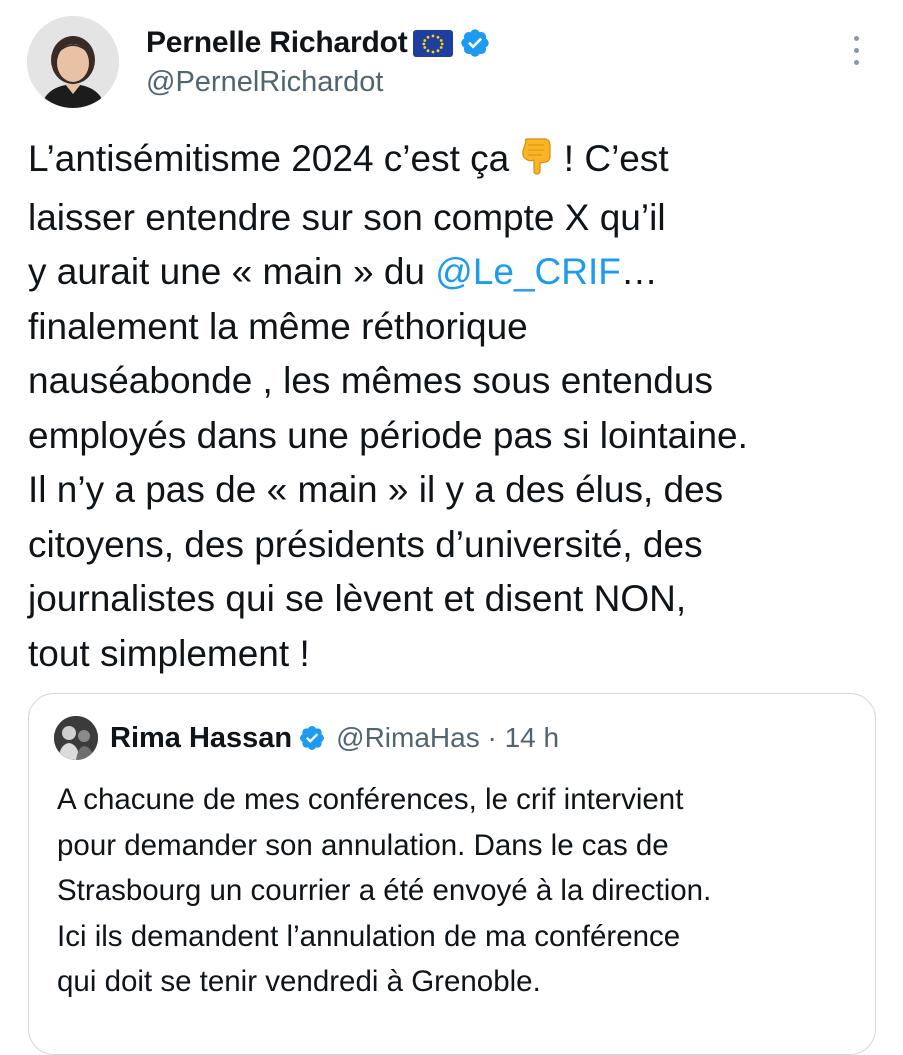 The height and width of the screenshot is (1055, 903). Describe the element at coordinates (277, 43) in the screenshot. I see `author-display-name: Pernelle Richardot` at that location.